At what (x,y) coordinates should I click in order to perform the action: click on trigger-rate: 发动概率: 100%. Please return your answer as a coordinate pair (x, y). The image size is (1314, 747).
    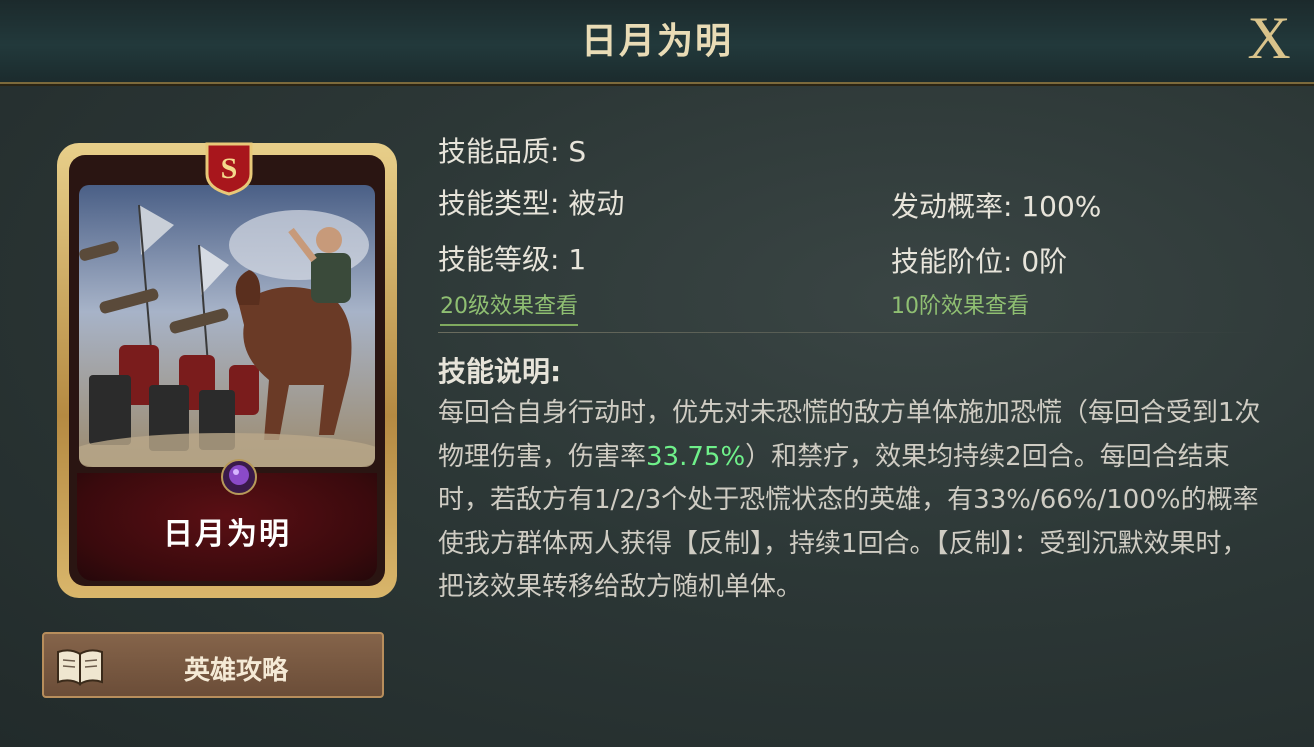
    Looking at the image, I should click on (996, 206).